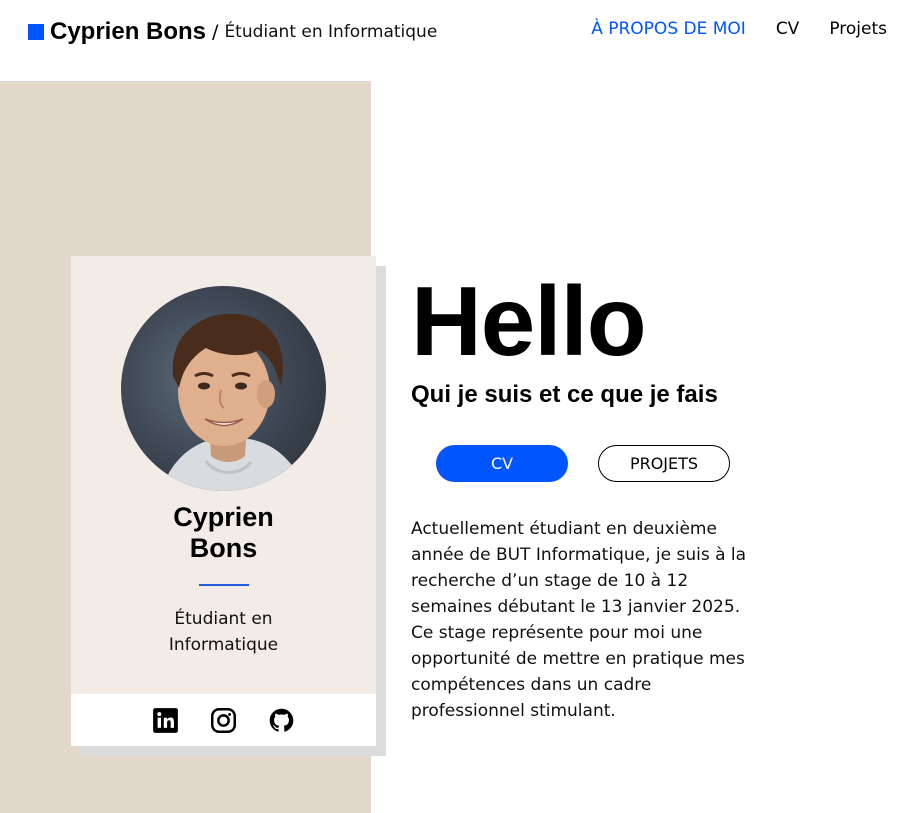 Image resolution: width=920 pixels, height=813 pixels. What do you see at coordinates (668, 29) in the screenshot?
I see `nav-item-a-propos: À PROPOS DE MOI` at bounding box center [668, 29].